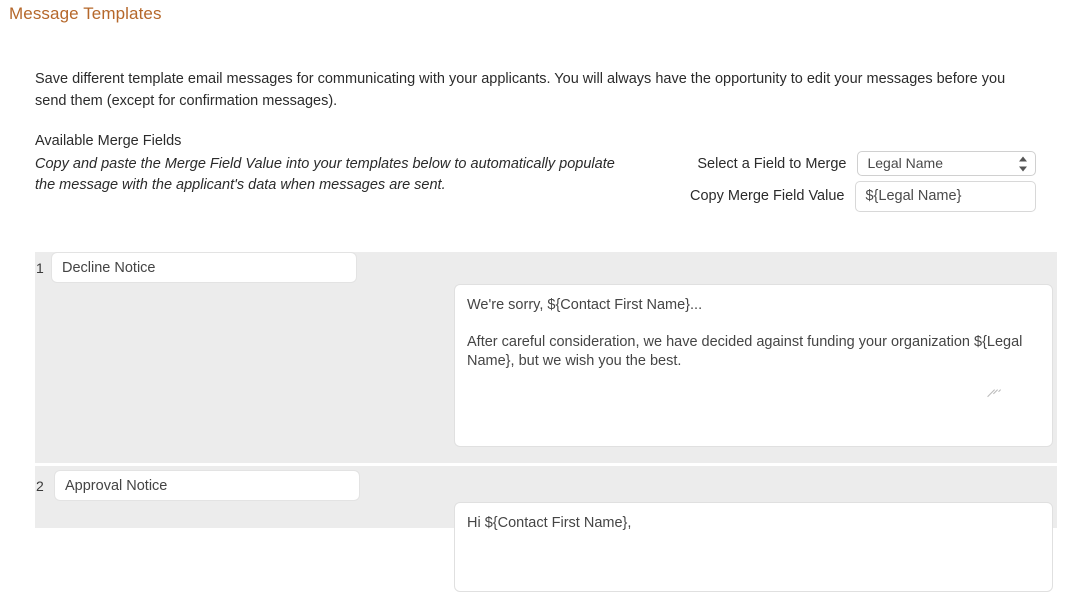 This screenshot has height=592, width=1077. Describe the element at coordinates (772, 163) in the screenshot. I see `select-field-label: Select a Field to Merge` at that location.